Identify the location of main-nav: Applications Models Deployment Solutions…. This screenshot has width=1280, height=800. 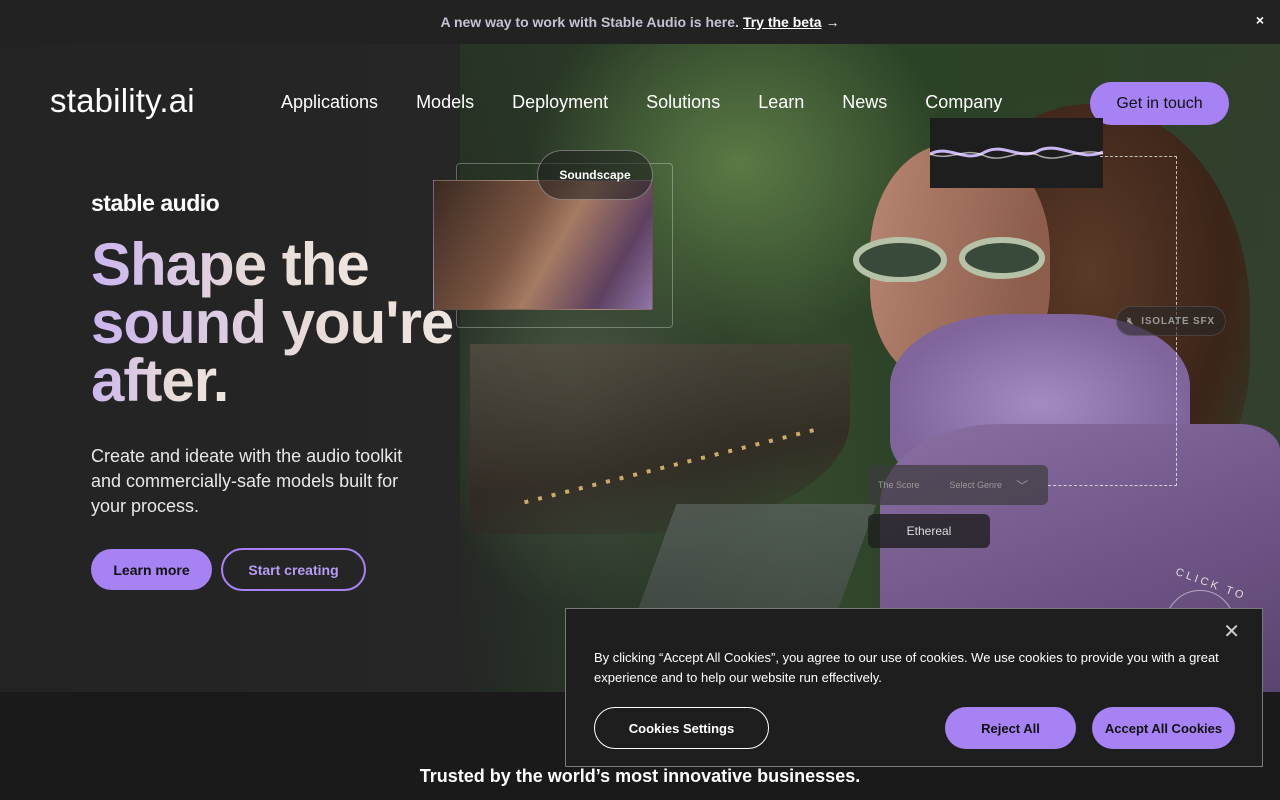
(641, 102).